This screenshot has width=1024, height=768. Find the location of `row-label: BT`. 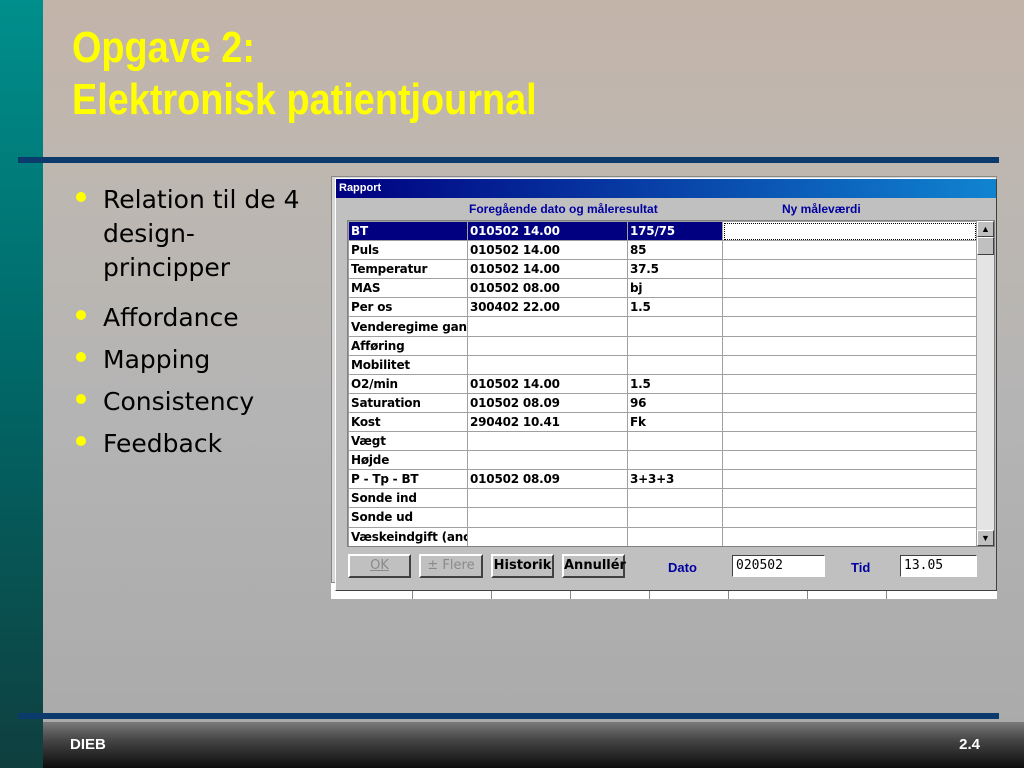

row-label: BT is located at coordinates (408, 231).